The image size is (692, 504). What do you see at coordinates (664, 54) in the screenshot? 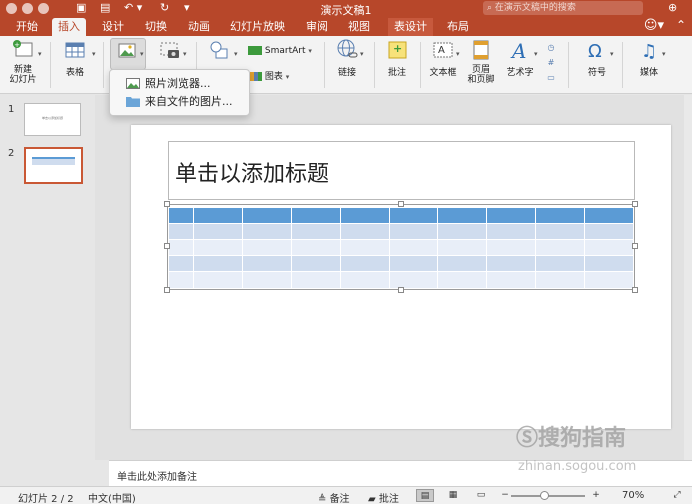
I see `media-caret-icon: ▾` at bounding box center [664, 54].